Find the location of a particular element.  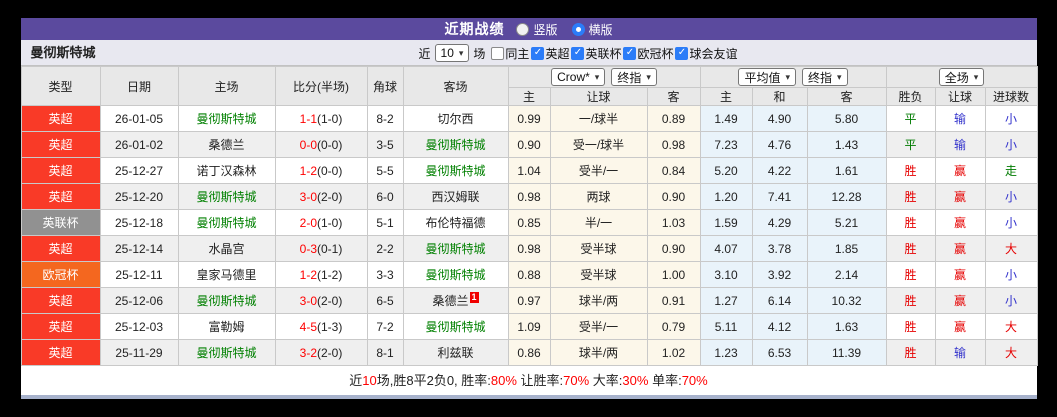

filter-checkbox-efl-cup: ✓ 英联杯 is located at coordinates (596, 53).